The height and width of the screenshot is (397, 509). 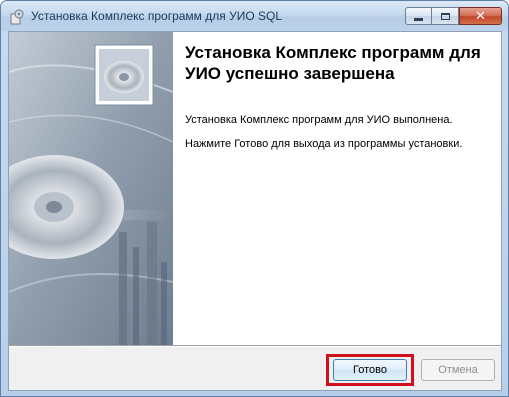 I want to click on close-button: ✕, so click(x=480, y=16).